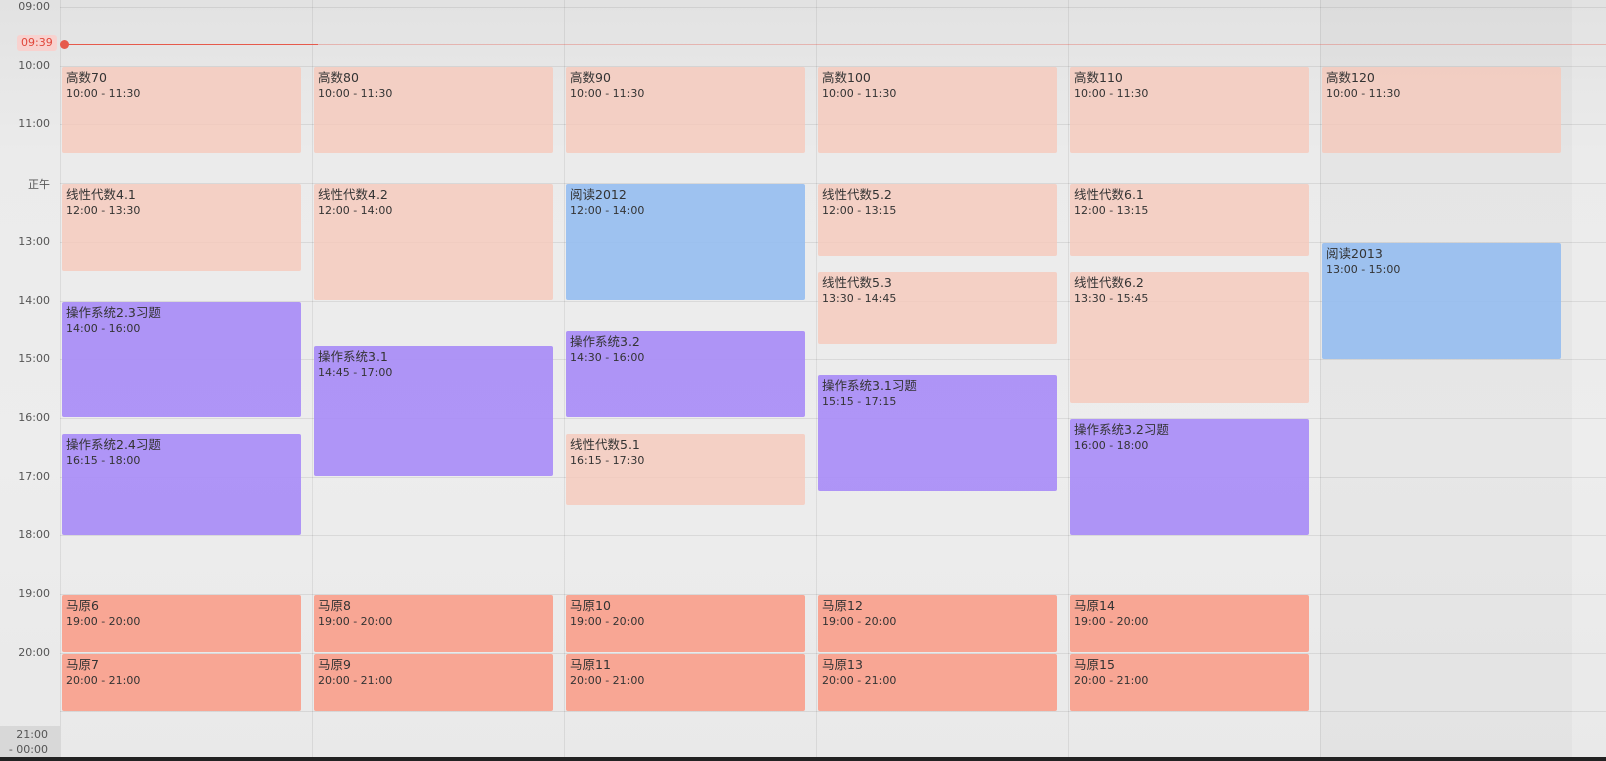  Describe the element at coordinates (842, 605) in the screenshot. I see `event-title: 马原12` at that location.